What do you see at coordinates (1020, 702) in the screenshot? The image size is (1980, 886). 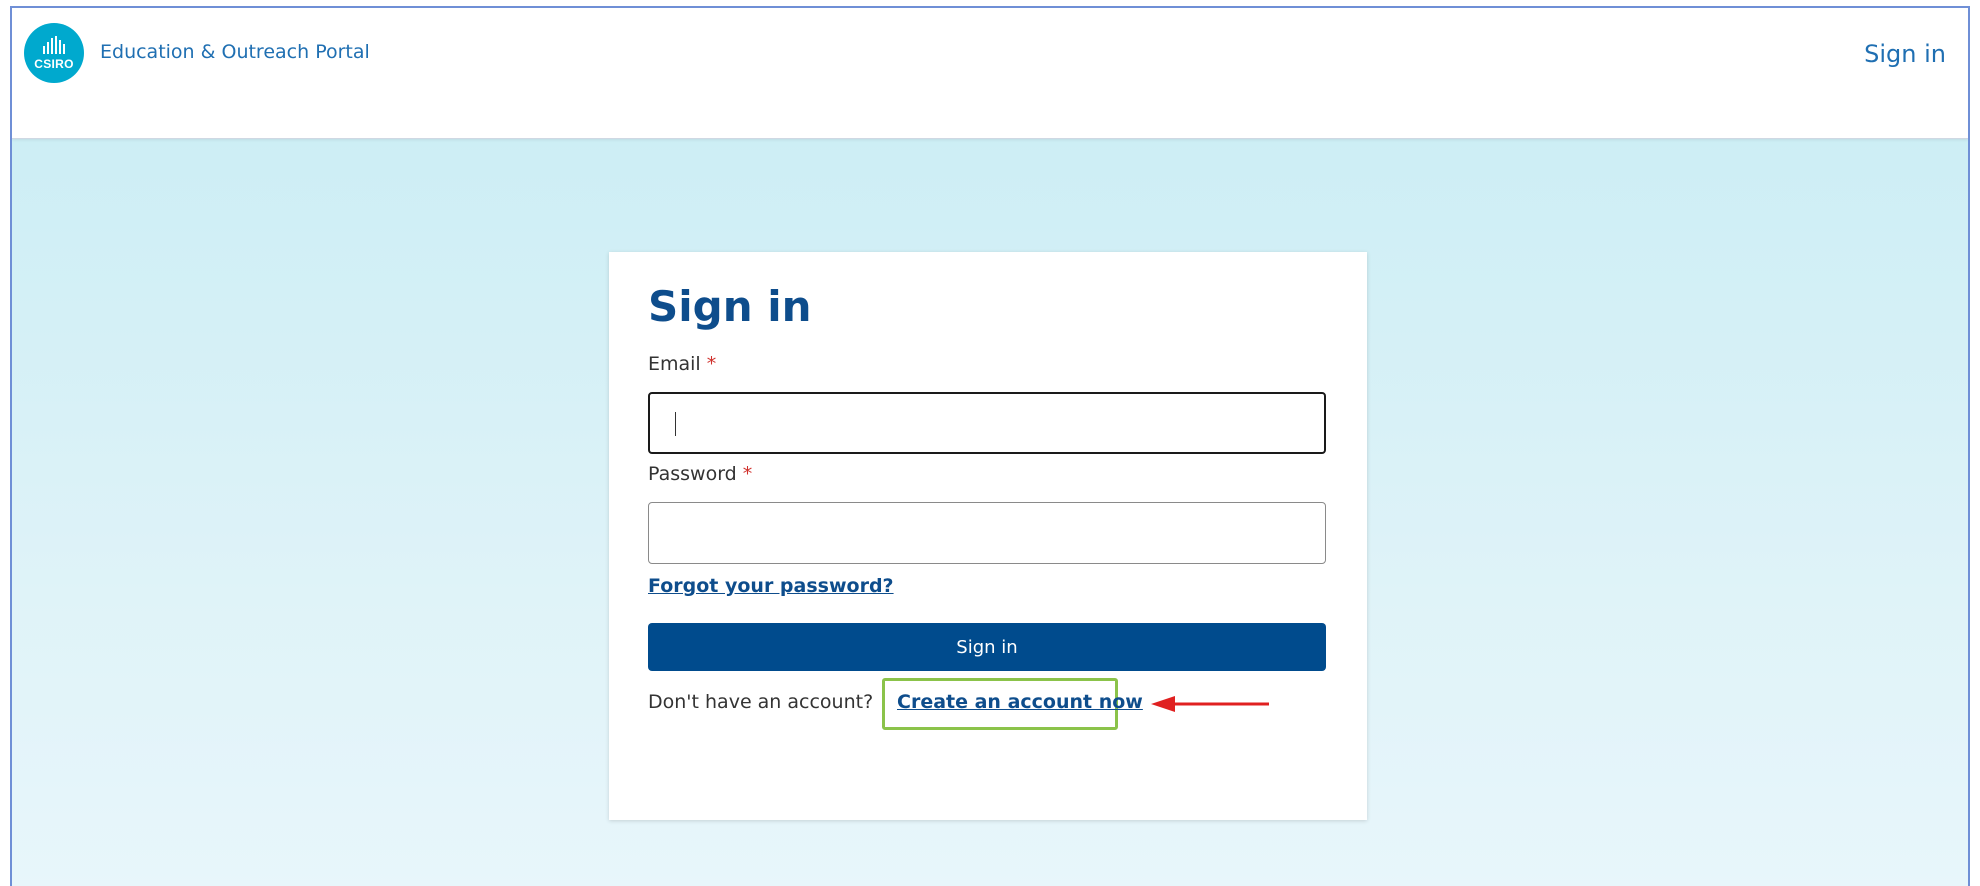 I see `create-account-link: Create an account now` at bounding box center [1020, 702].